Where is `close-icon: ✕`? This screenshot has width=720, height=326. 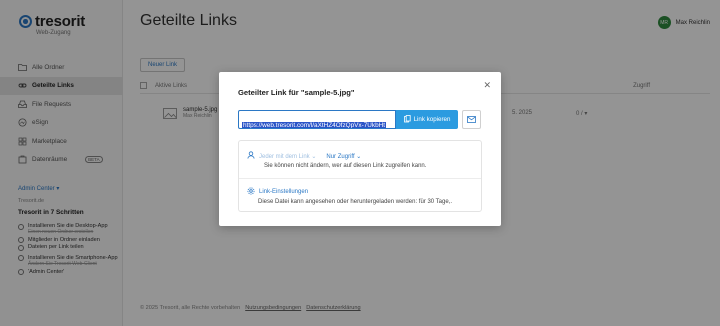
close-icon: ✕ is located at coordinates (487, 85).